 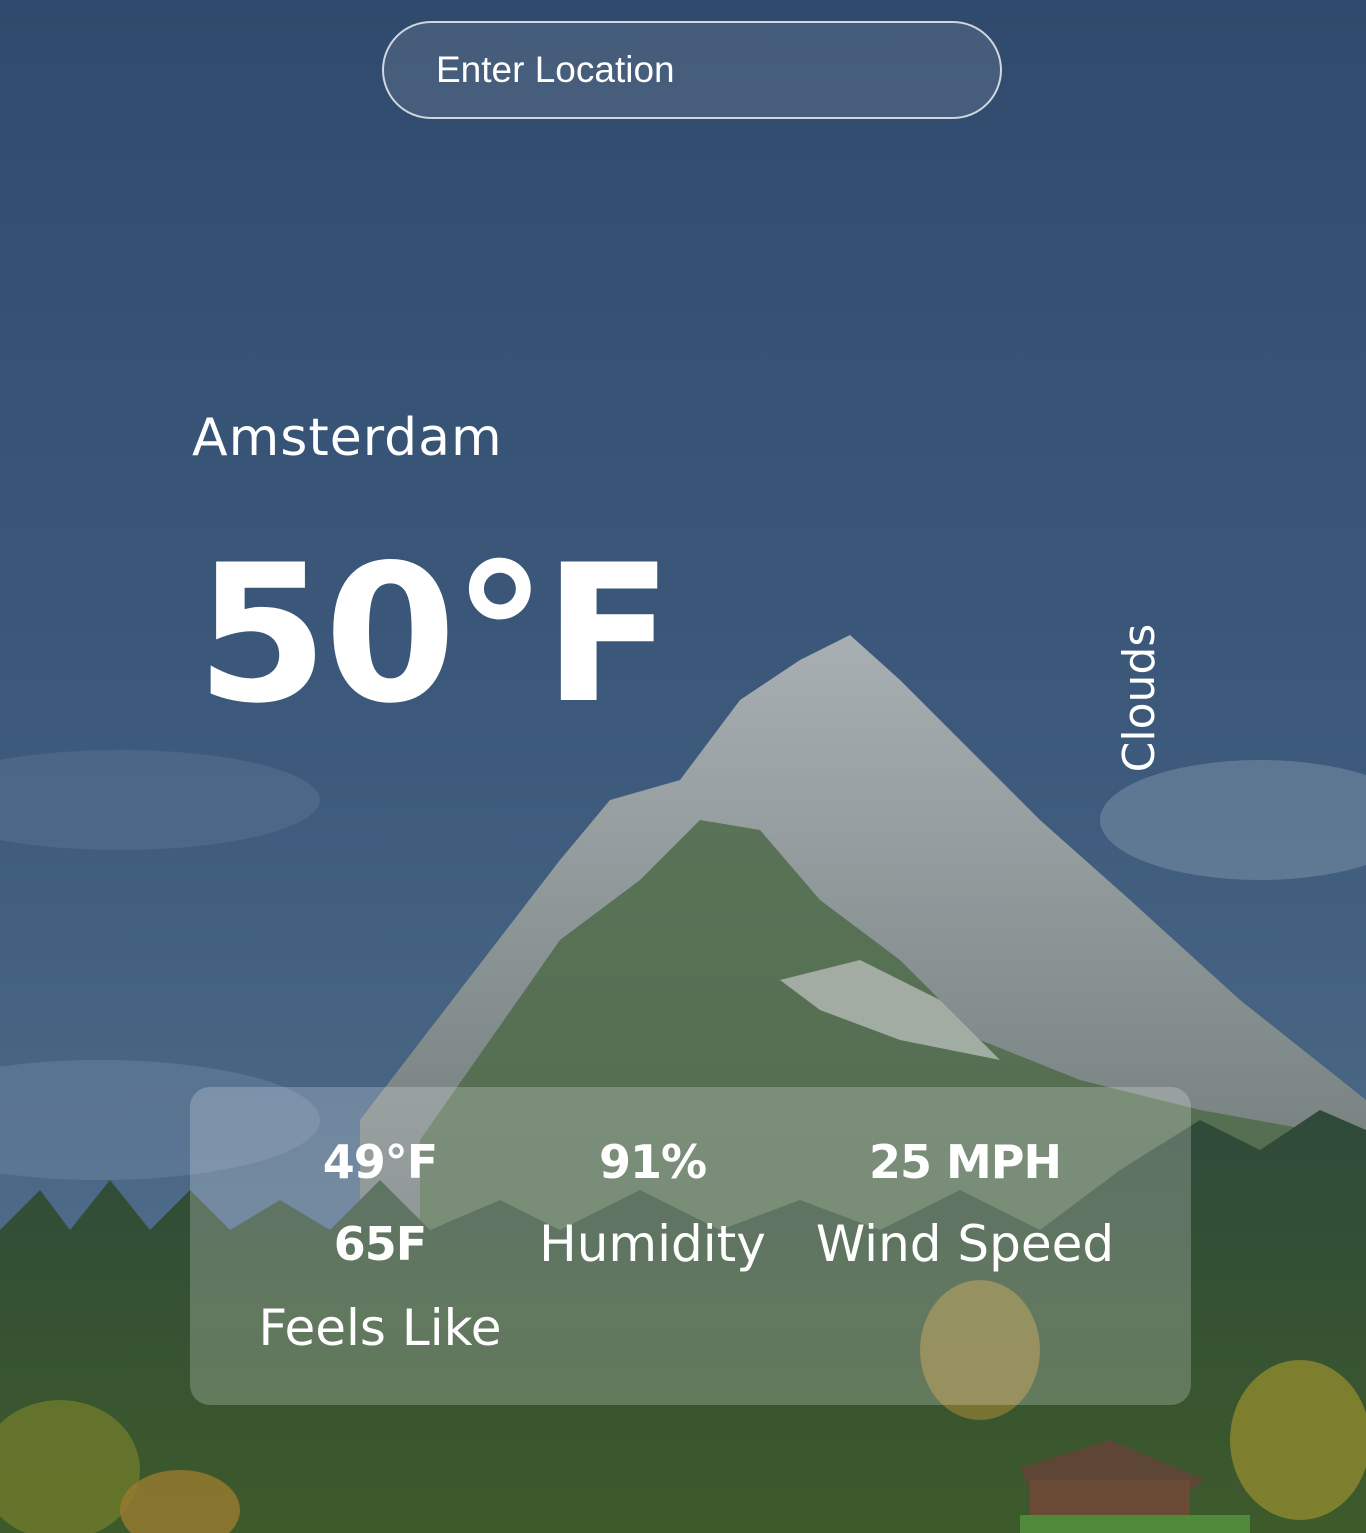 I want to click on feels-like-secondary-value: 65F, so click(x=380, y=1244).